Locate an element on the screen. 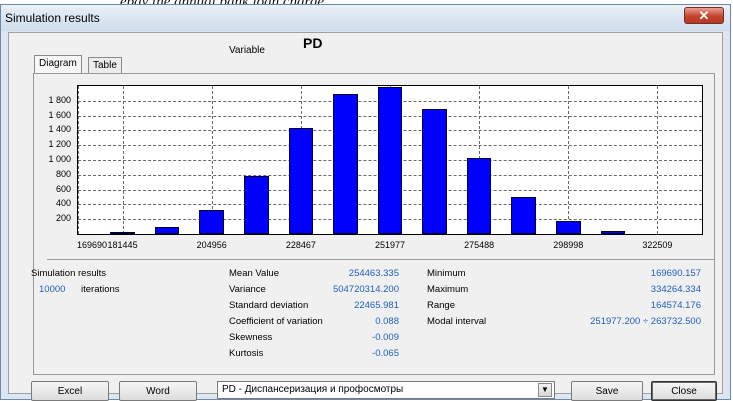 This screenshot has height=401, width=733. kurtosis-label: Kurtosis is located at coordinates (246, 353).